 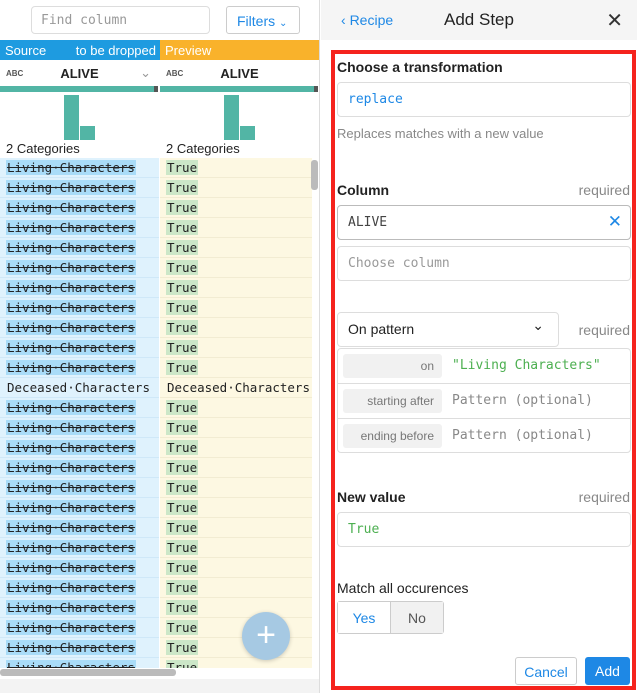 I want to click on column-input: ALIVE ✕, so click(x=484, y=222).